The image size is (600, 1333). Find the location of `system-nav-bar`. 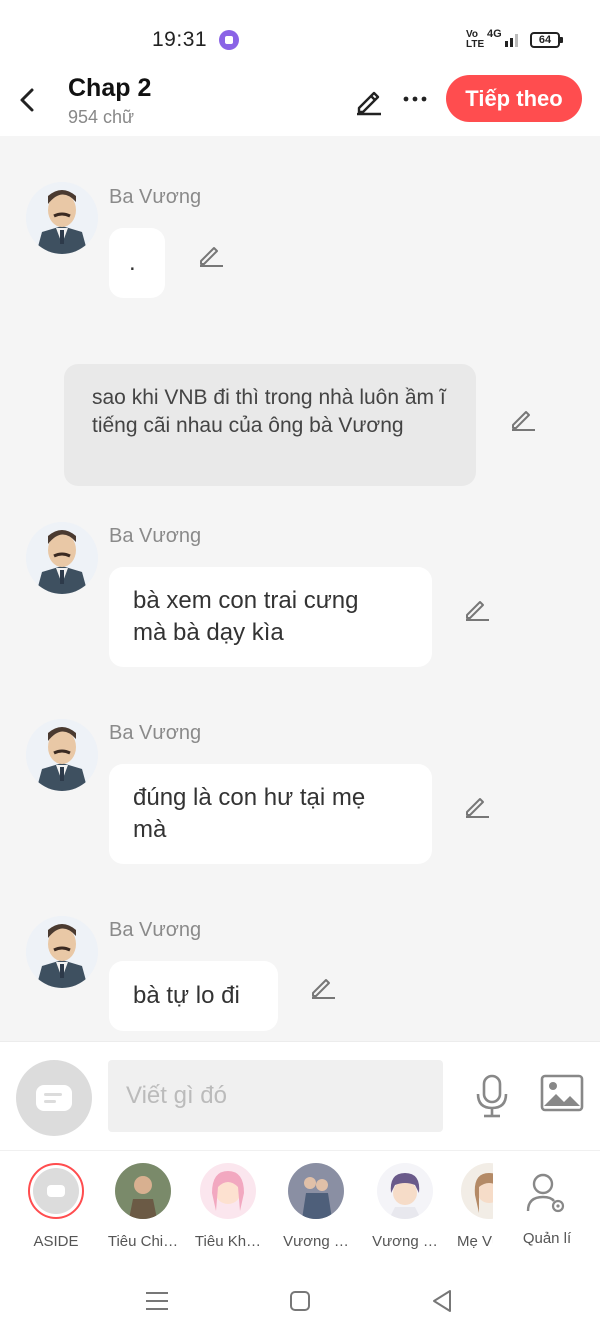

system-nav-bar is located at coordinates (300, 1300).